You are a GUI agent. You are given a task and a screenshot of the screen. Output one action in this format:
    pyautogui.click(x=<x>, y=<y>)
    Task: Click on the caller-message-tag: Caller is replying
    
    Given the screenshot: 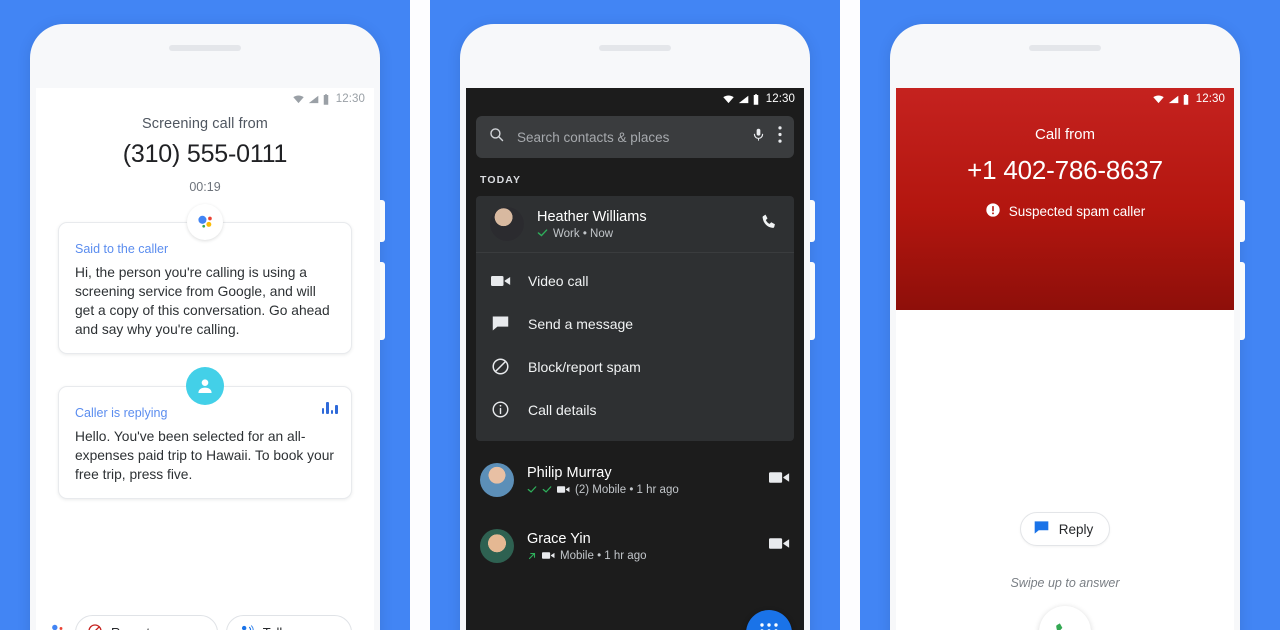 What is the action you would take?
    pyautogui.click(x=121, y=413)
    